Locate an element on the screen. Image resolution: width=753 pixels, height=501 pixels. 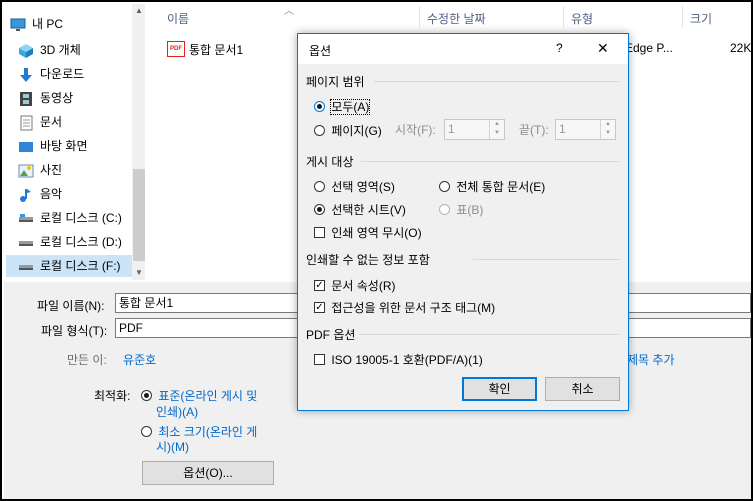
author-label: 만든 이: is located at coordinates (87, 360).